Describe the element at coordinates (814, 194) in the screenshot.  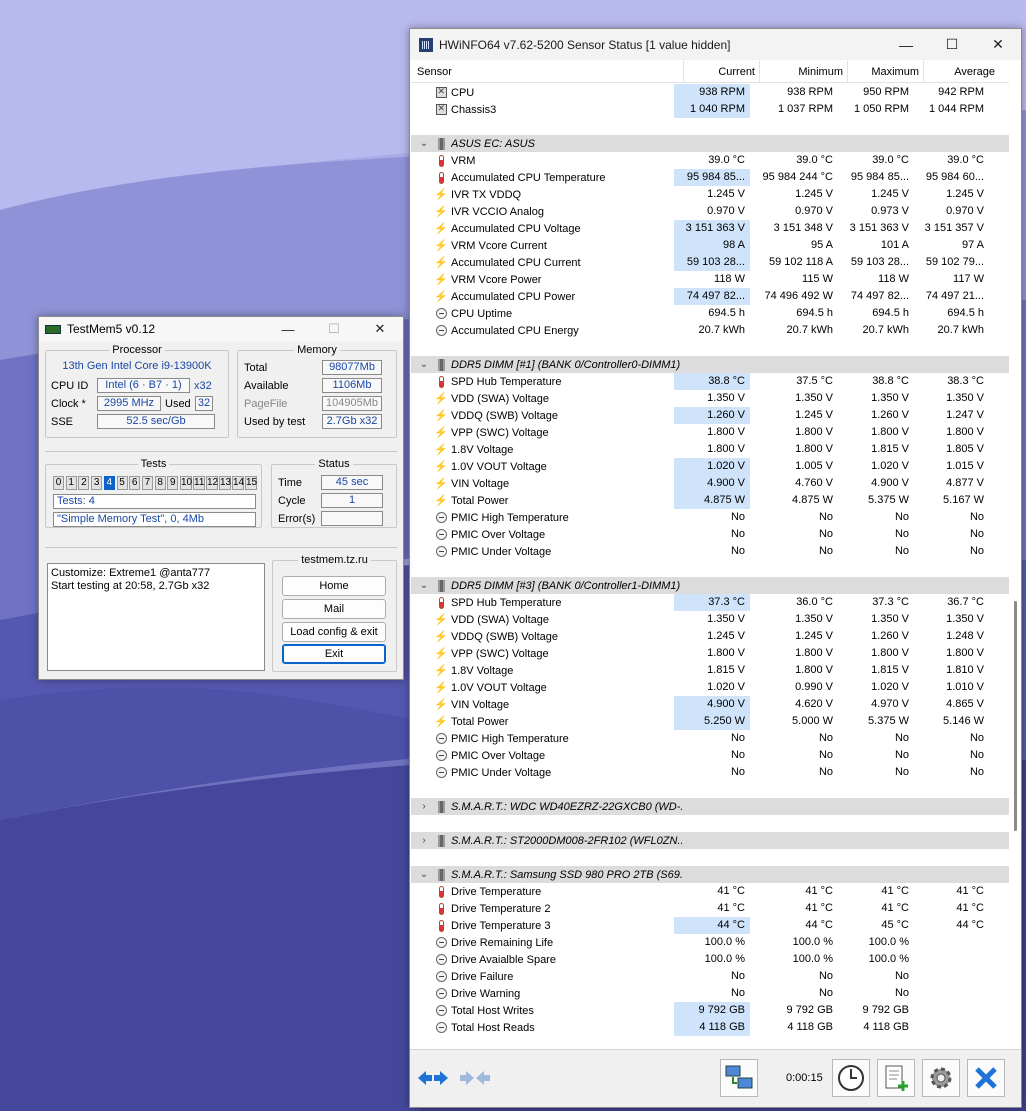
I see `minimum-value: 1.245 V` at that location.